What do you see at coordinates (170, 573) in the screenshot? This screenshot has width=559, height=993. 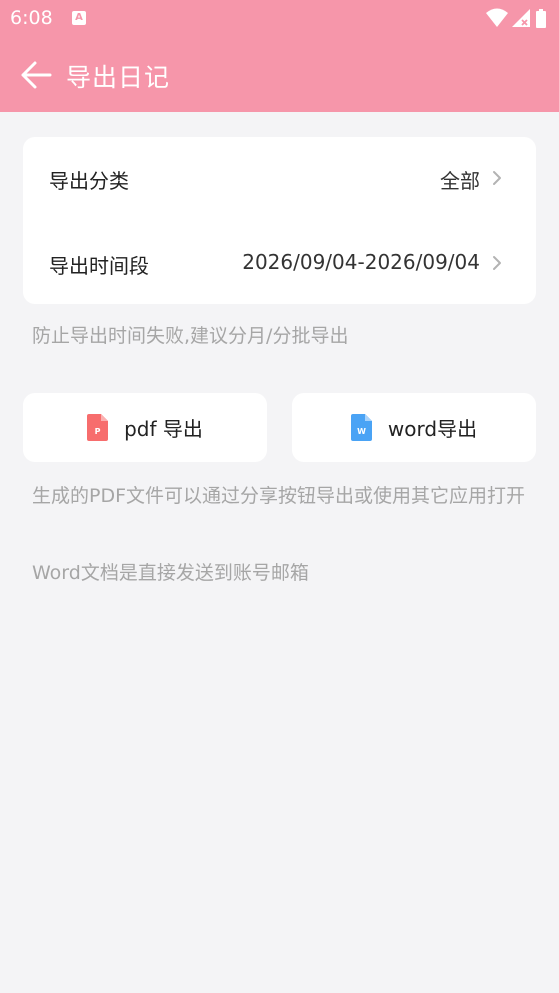 I see `word-export-hint: Word文档是直接发送到账号邮箱` at bounding box center [170, 573].